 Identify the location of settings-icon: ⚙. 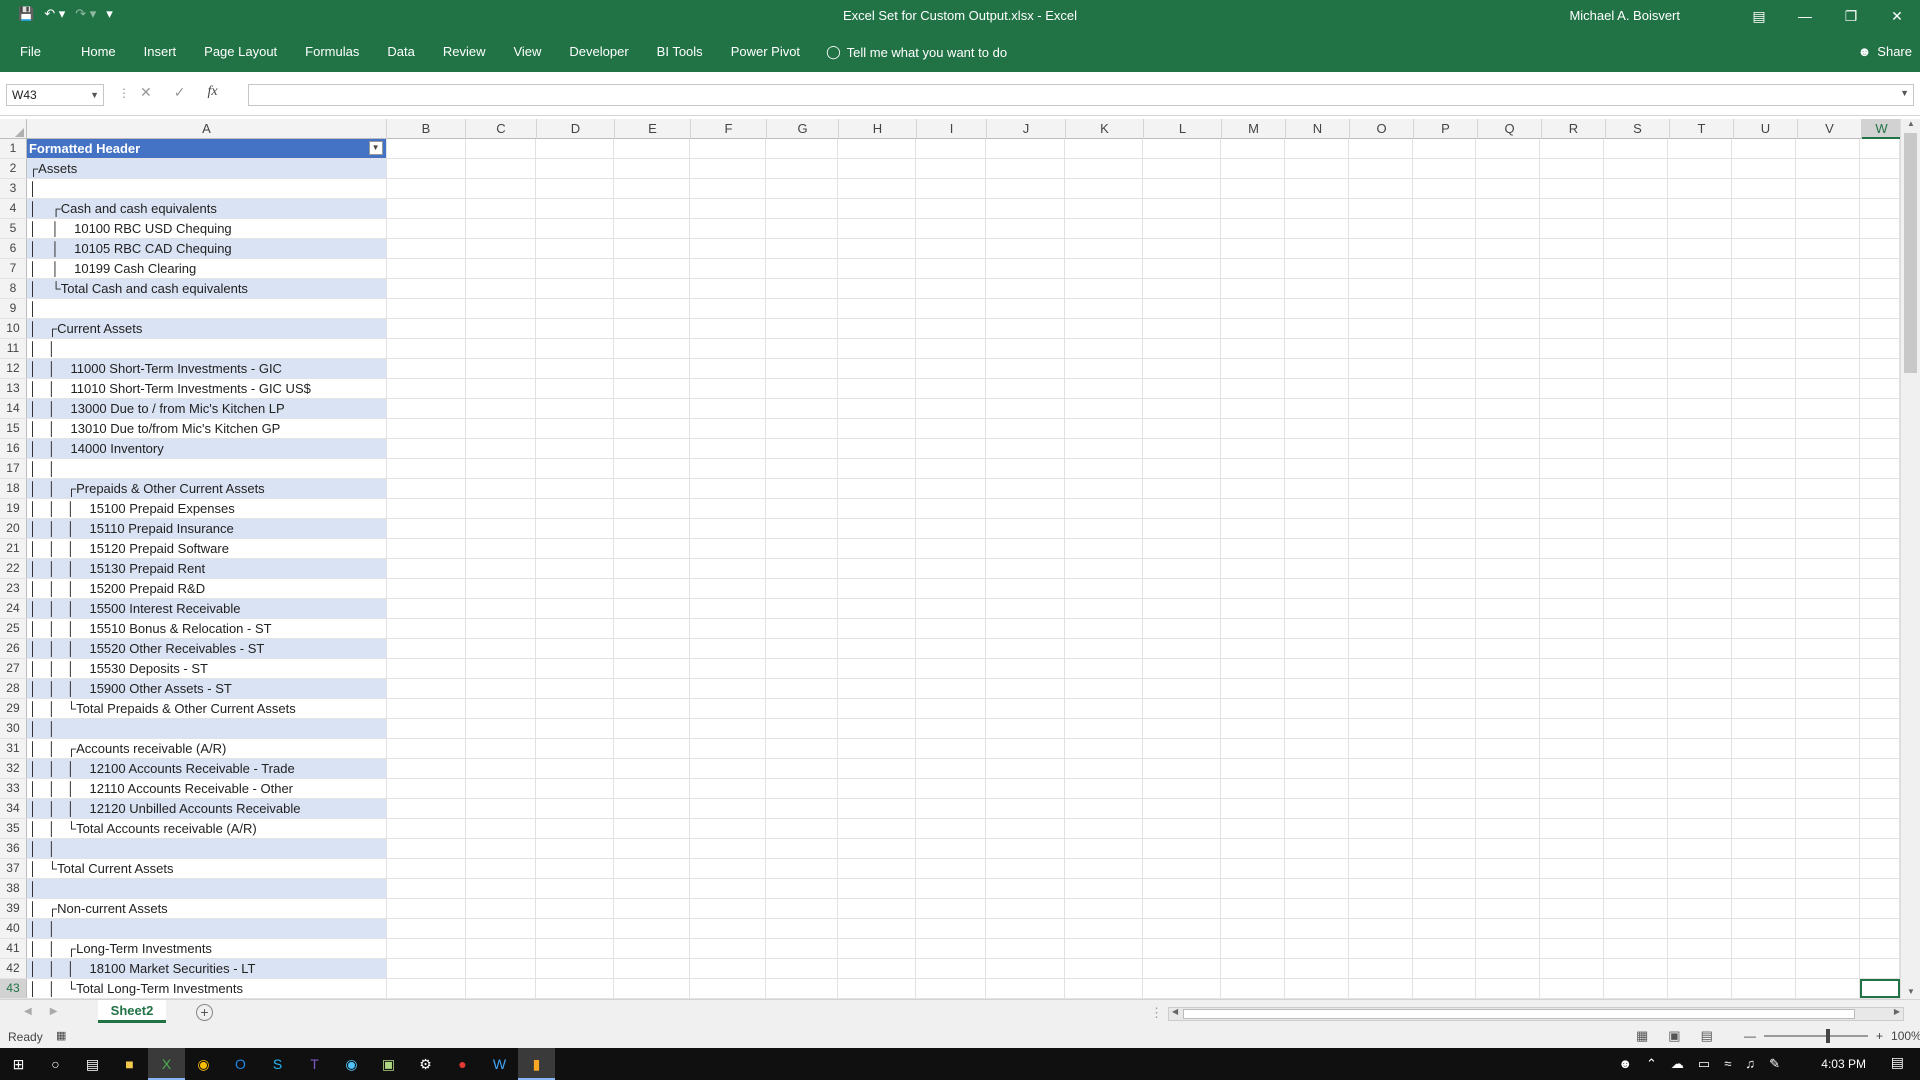
(425, 1064).